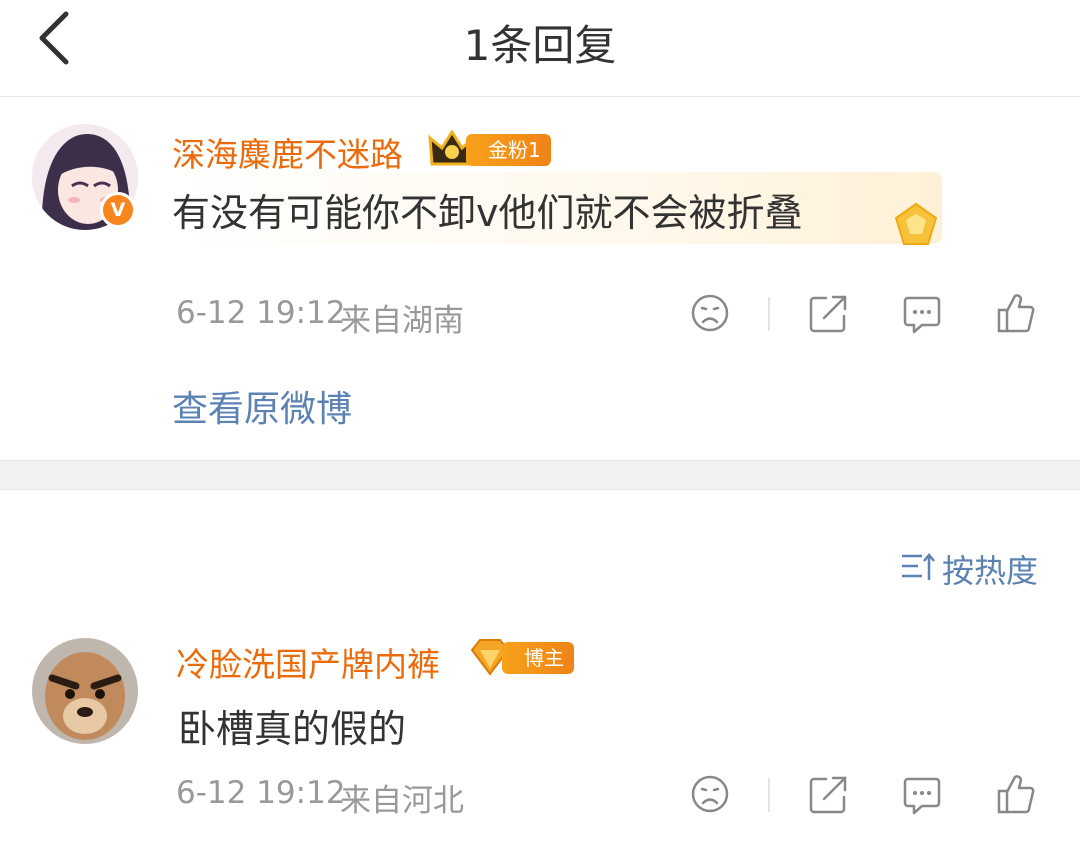  What do you see at coordinates (990, 571) in the screenshot?
I see `sort-label: 按热度` at bounding box center [990, 571].